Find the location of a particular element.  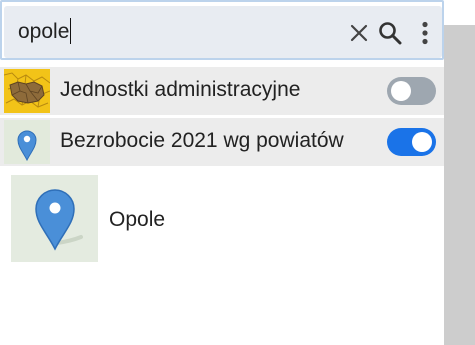

more-options-button is located at coordinates (425, 33).